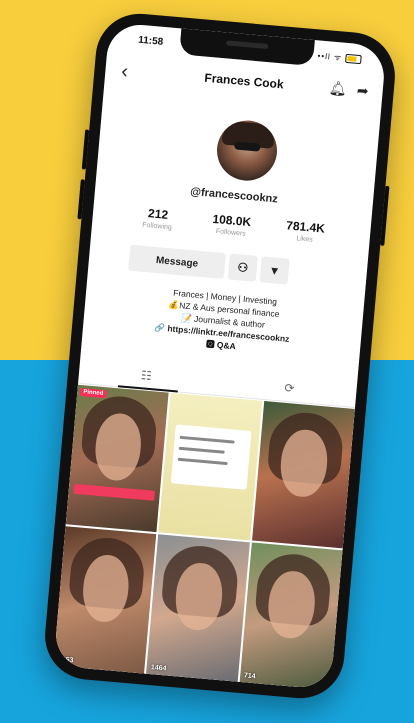  What do you see at coordinates (330, 57) in the screenshot?
I see `signal-icon: ••ll ᯤ` at bounding box center [330, 57].